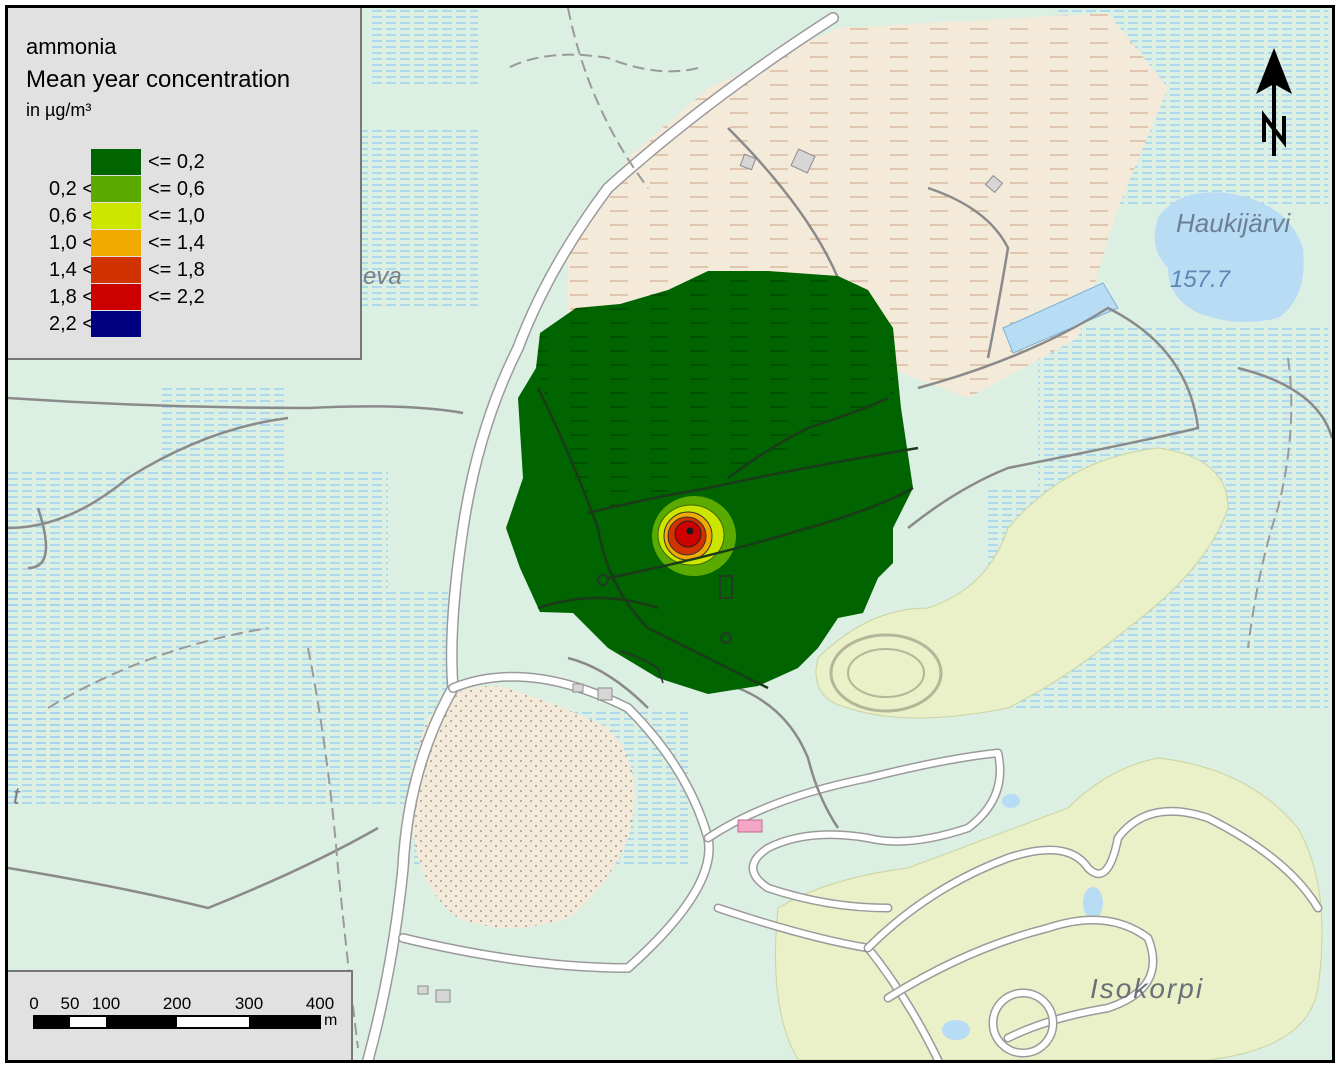 Image resolution: width=1338 pixels, height=1067 pixels. What do you see at coordinates (16, 796) in the screenshot?
I see `map-edge-label-fragment: t` at bounding box center [16, 796].